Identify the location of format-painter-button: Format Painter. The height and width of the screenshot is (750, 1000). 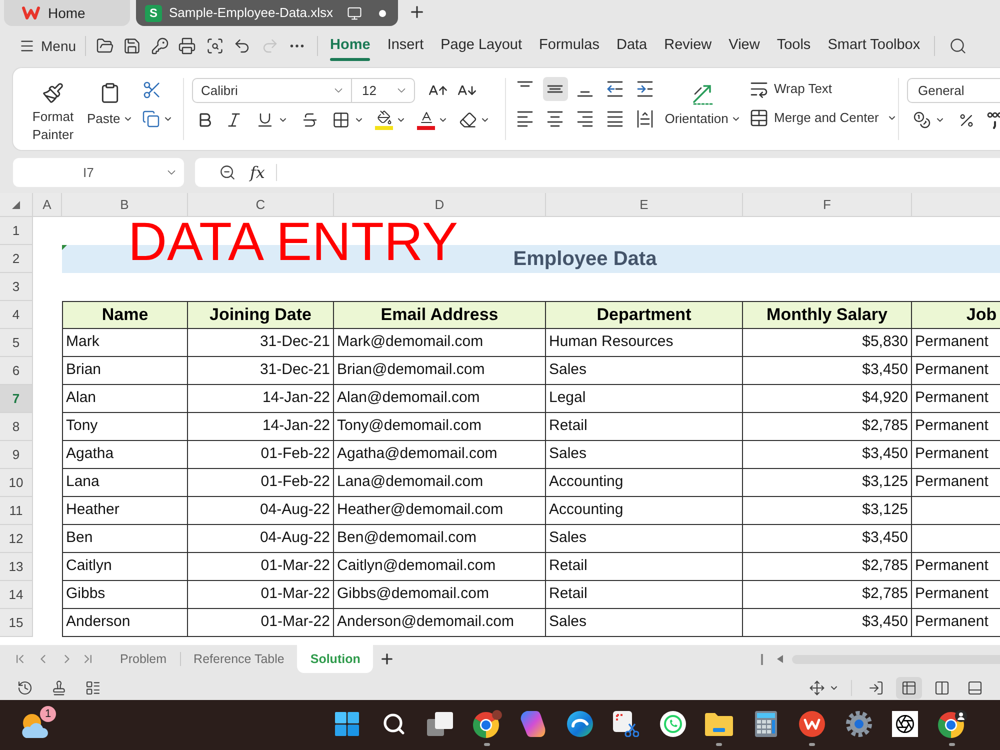
(53, 109).